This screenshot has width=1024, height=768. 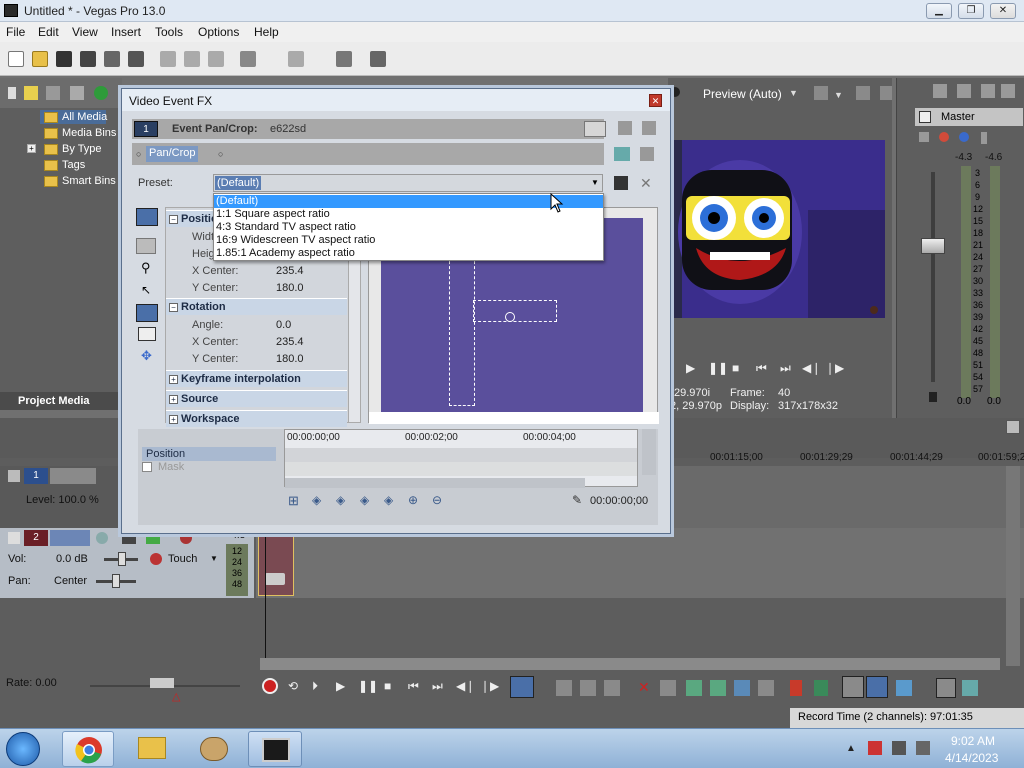 What do you see at coordinates (182, 559) in the screenshot?
I see `automation-mode-dropdown: Touch` at bounding box center [182, 559].